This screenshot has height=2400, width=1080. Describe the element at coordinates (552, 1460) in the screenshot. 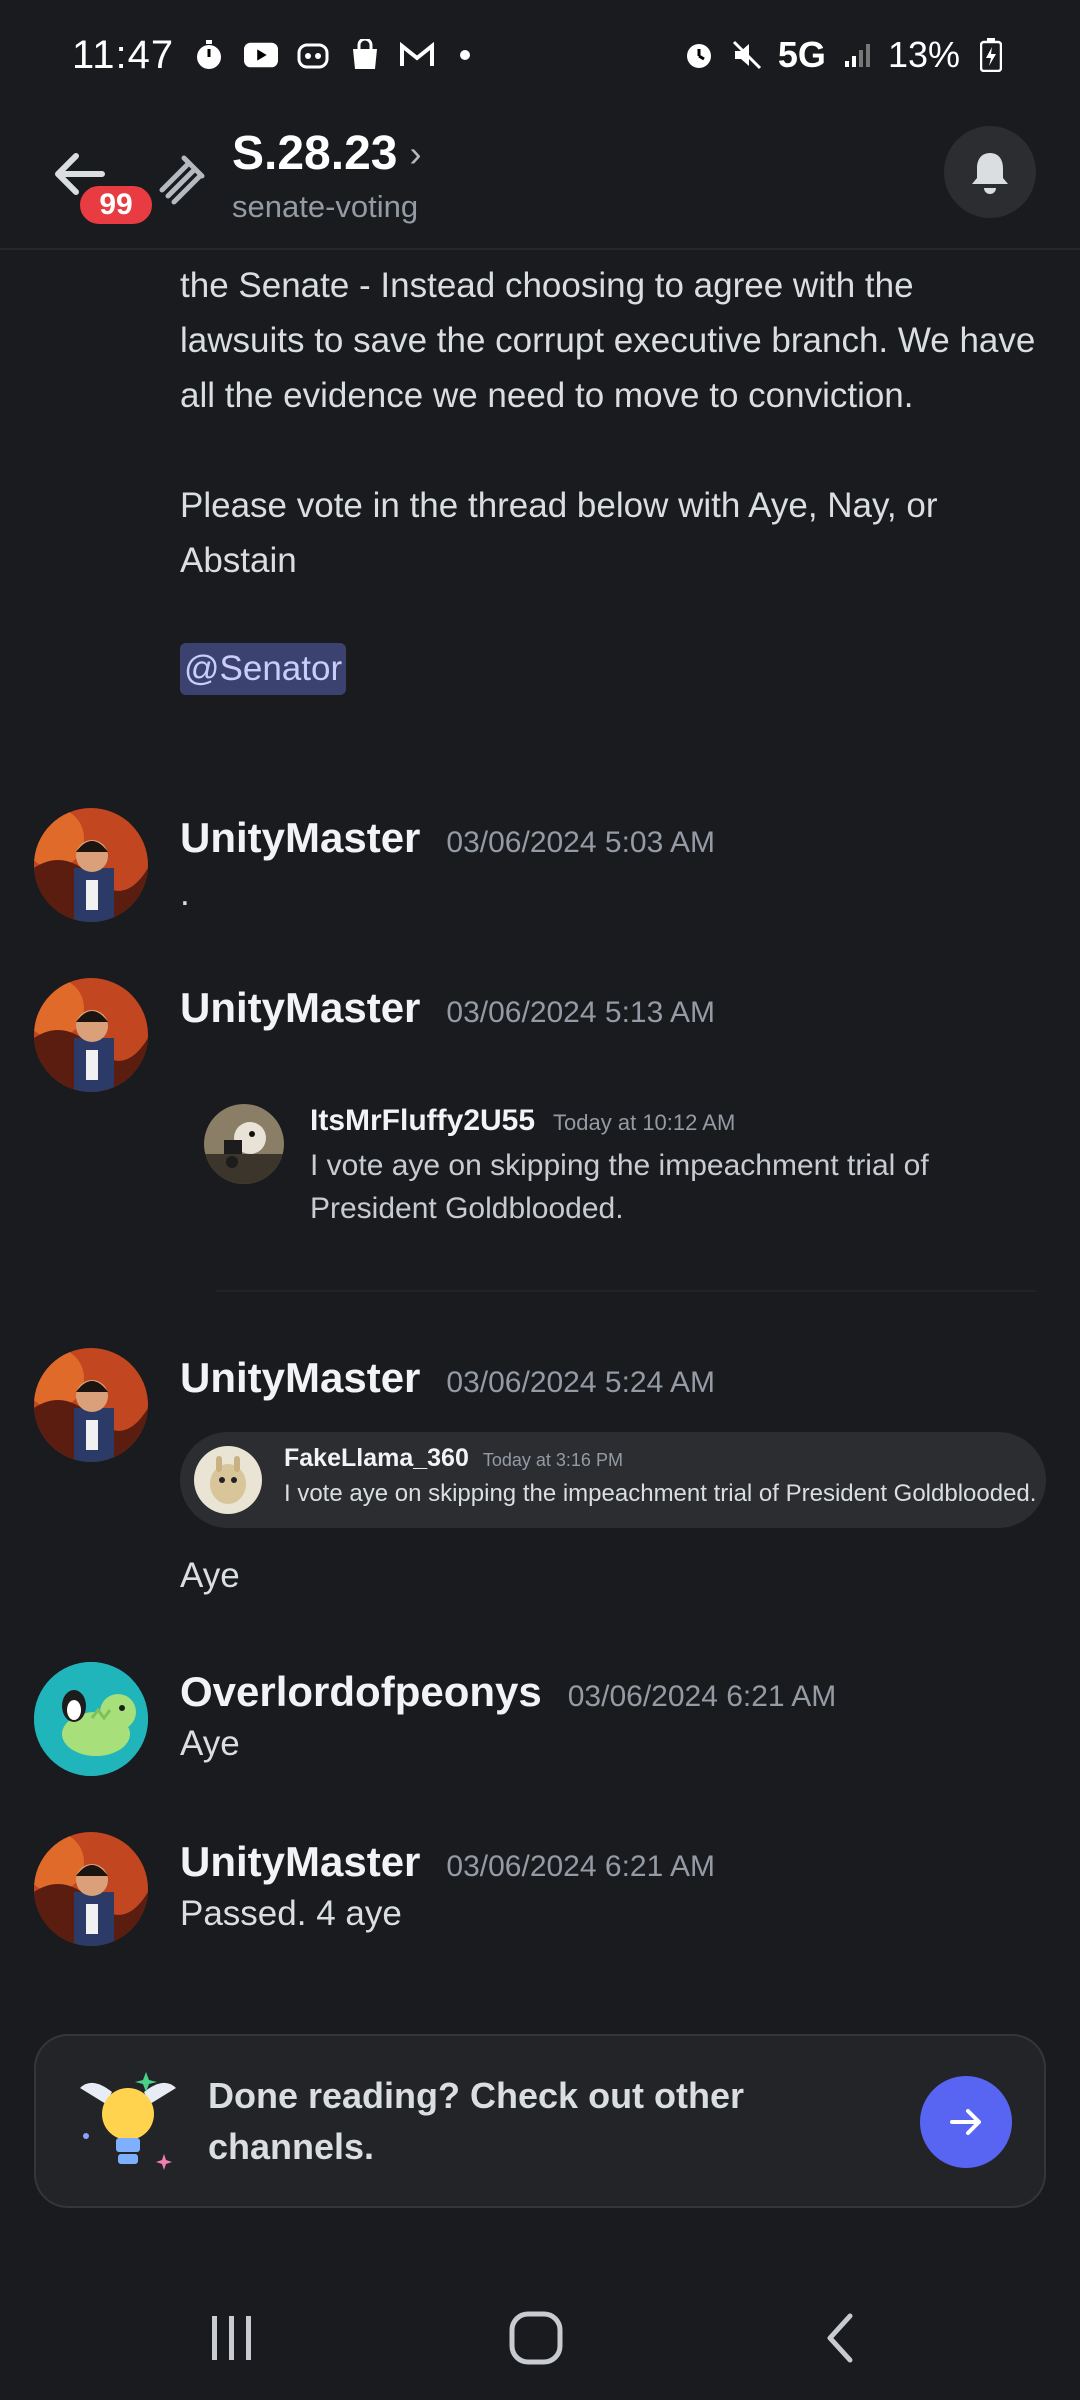

I see `quoted-timestamp: Today at 3:16 PM` at that location.